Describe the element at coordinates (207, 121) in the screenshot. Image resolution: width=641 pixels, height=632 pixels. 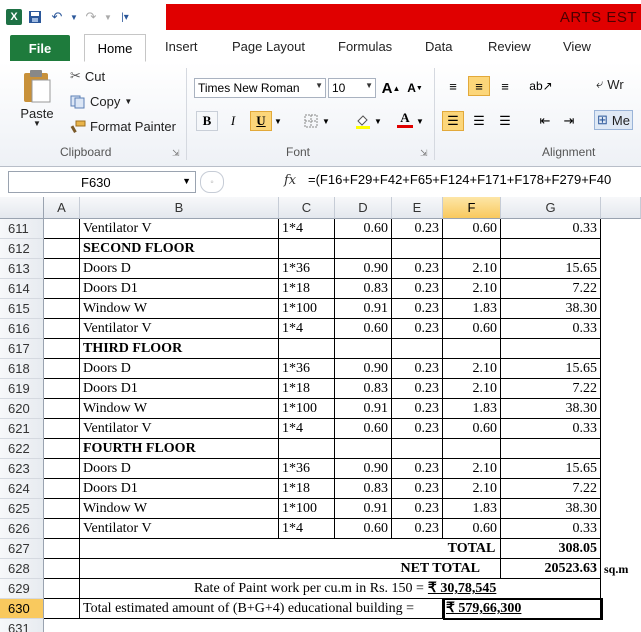
I see `bold-button: B` at that location.